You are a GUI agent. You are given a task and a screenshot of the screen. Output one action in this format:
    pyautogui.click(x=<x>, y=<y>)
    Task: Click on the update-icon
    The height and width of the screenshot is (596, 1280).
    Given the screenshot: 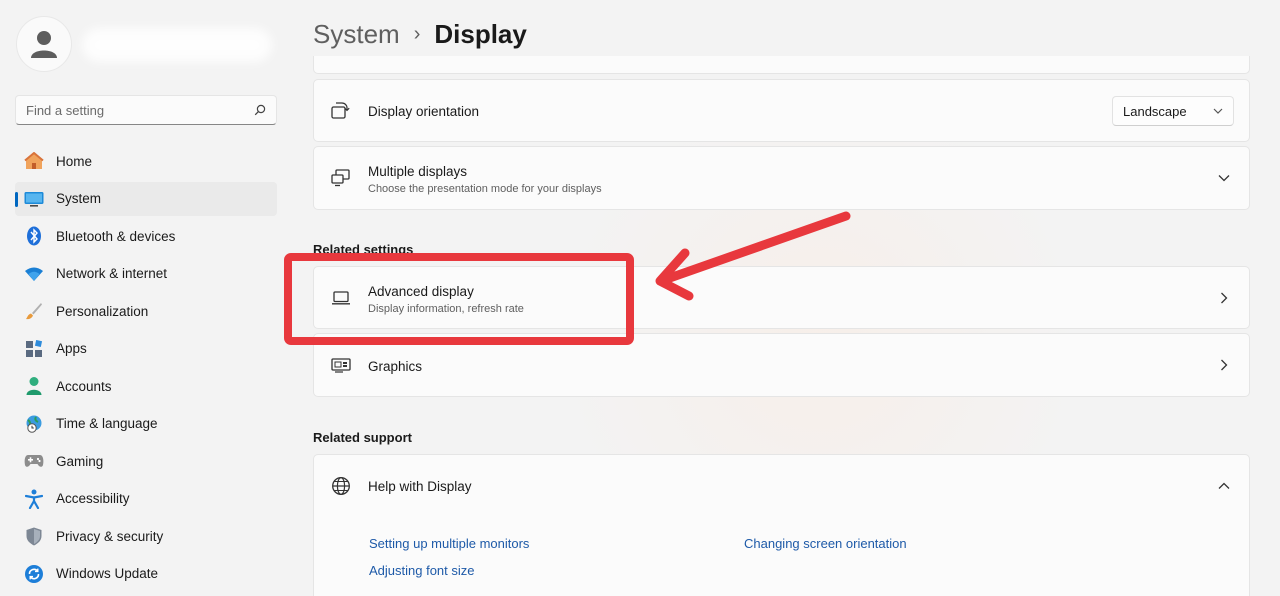 What is the action you would take?
    pyautogui.click(x=34, y=574)
    